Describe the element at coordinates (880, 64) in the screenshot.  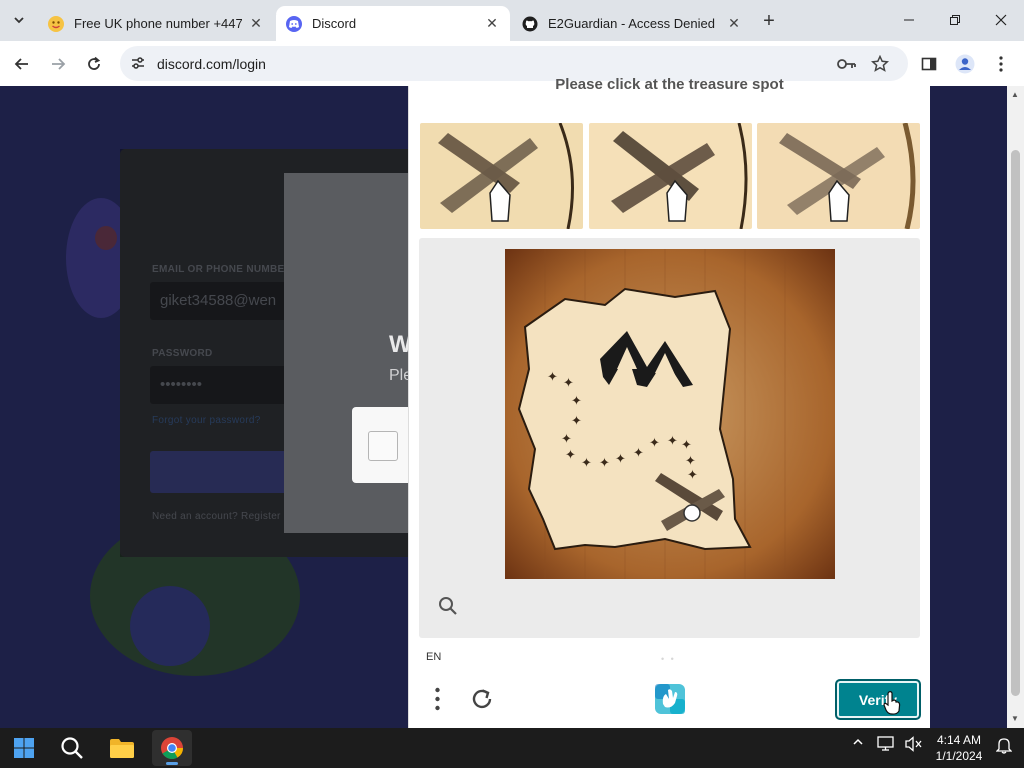
I see `bookmark-star-icon` at that location.